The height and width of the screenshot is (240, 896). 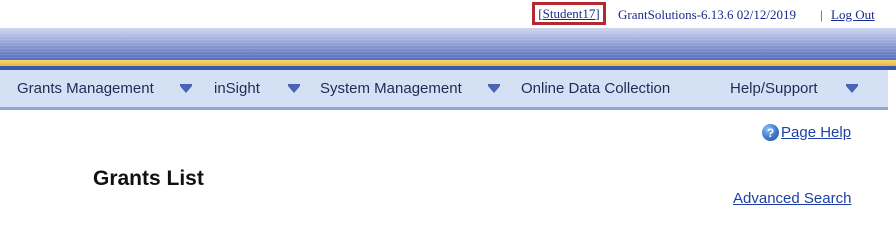 I want to click on nav-grants-management: Grants Management, so click(x=85, y=88).